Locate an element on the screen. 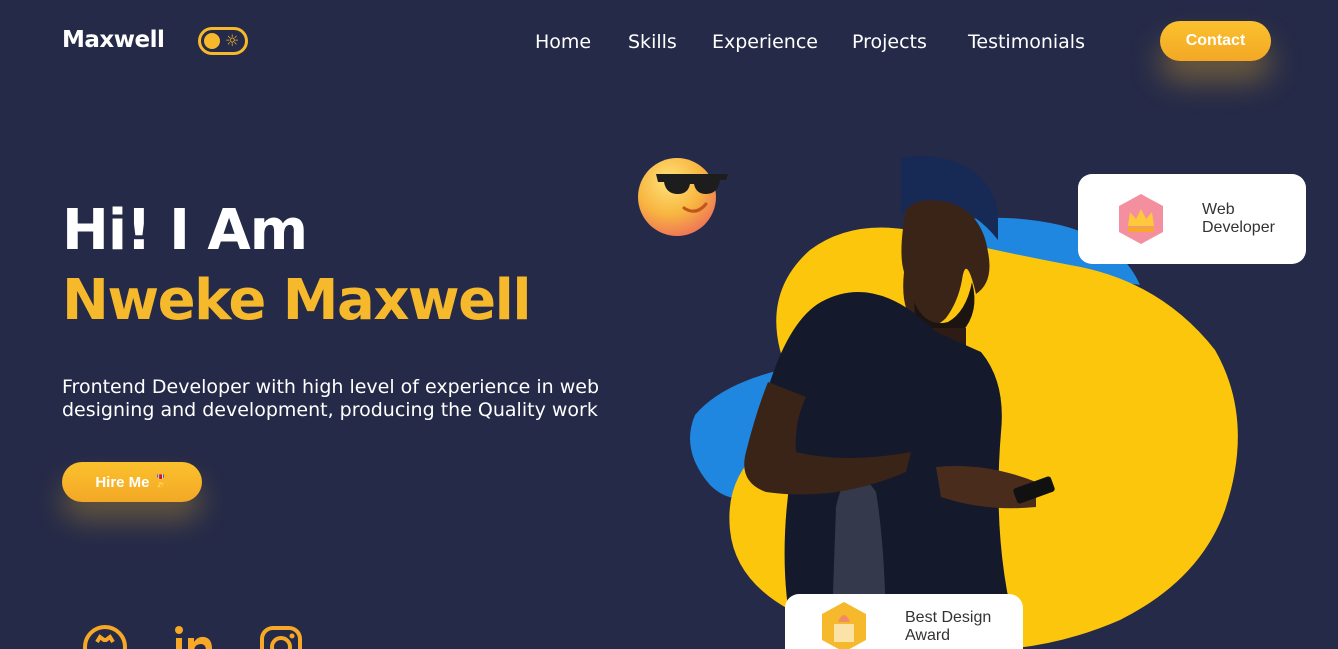 The height and width of the screenshot is (649, 1338). best-design-award-card: Best Design Award is located at coordinates (904, 621).